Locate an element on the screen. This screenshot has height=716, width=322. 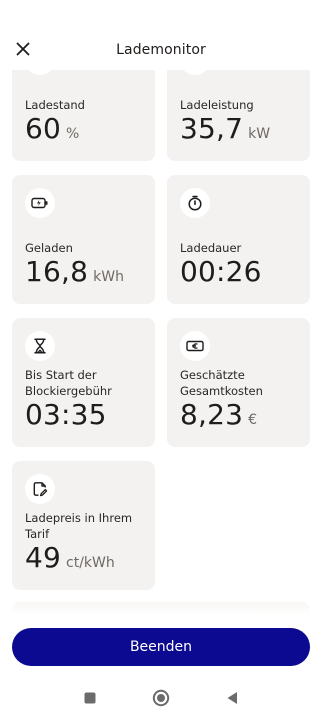
stopwatch-icon is located at coordinates (195, 203).